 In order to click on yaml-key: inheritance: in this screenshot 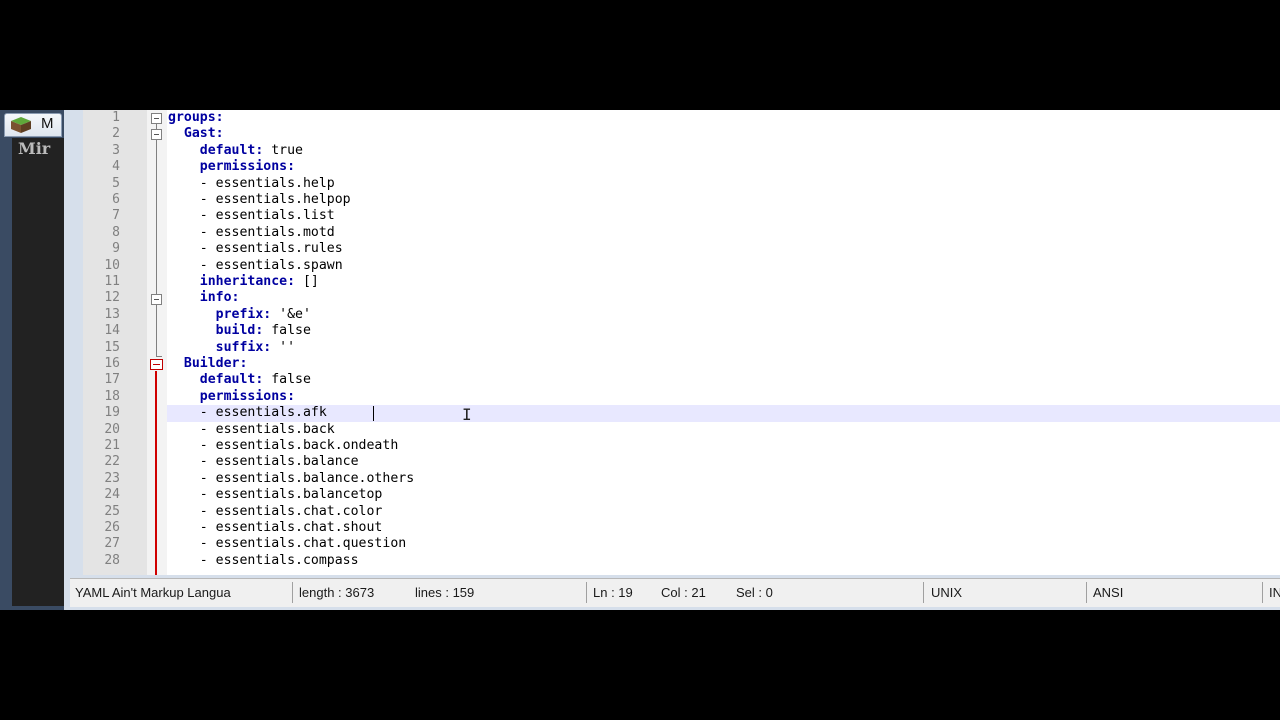, I will do `click(247, 281)`.